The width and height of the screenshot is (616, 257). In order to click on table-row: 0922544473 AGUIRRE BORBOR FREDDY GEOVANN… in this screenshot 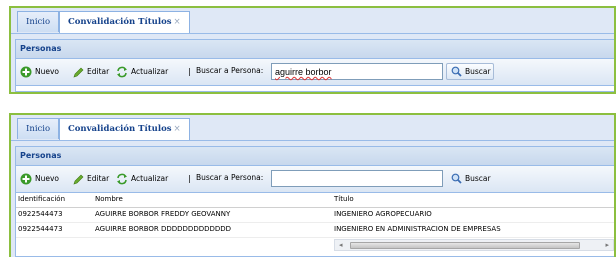, I will do `click(315, 215)`.